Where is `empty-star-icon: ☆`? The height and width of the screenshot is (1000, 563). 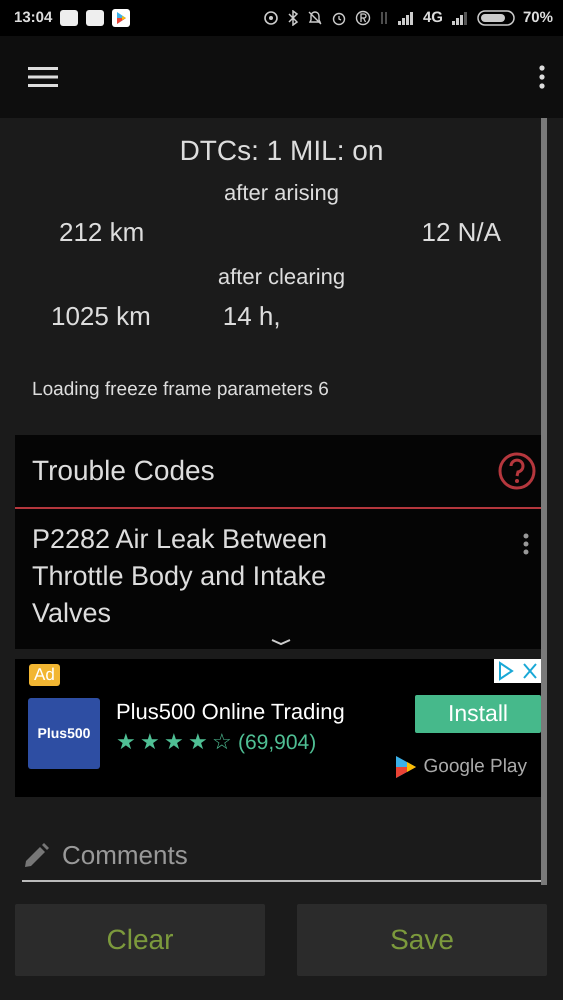 empty-star-icon: ☆ is located at coordinates (222, 742).